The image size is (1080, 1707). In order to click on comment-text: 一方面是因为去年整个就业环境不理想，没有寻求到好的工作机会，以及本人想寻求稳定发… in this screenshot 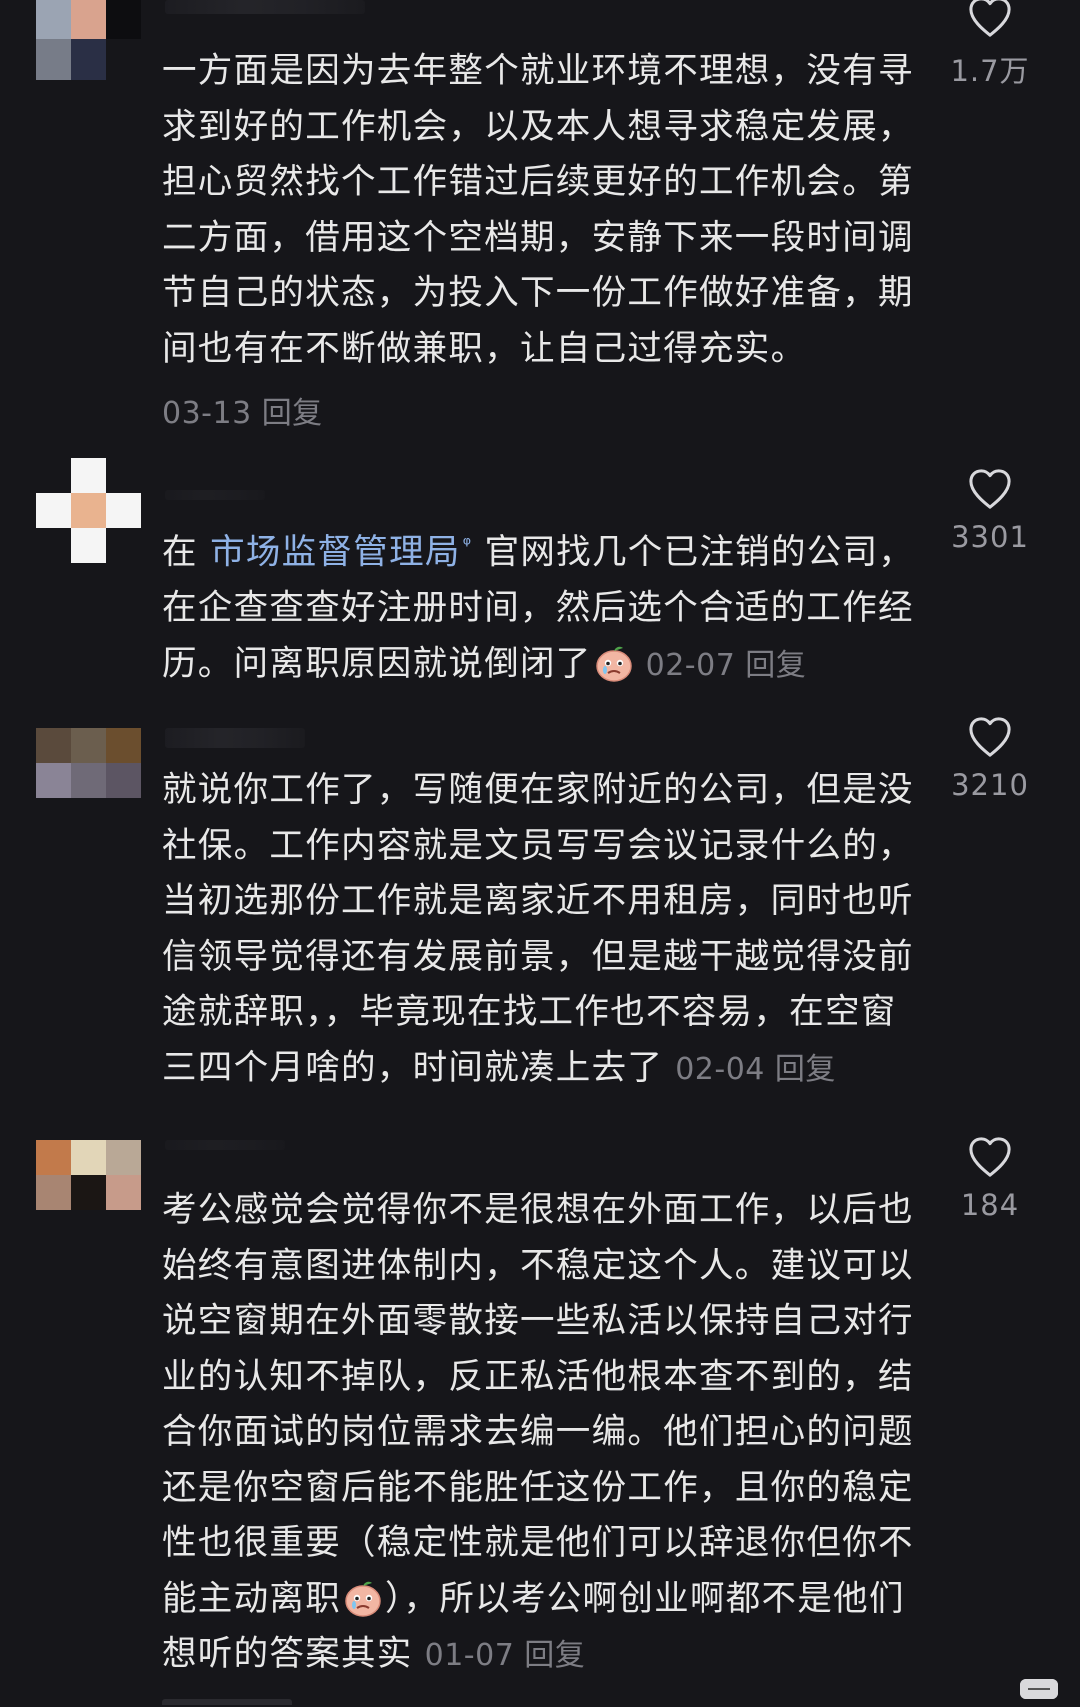, I will do `click(538, 210)`.